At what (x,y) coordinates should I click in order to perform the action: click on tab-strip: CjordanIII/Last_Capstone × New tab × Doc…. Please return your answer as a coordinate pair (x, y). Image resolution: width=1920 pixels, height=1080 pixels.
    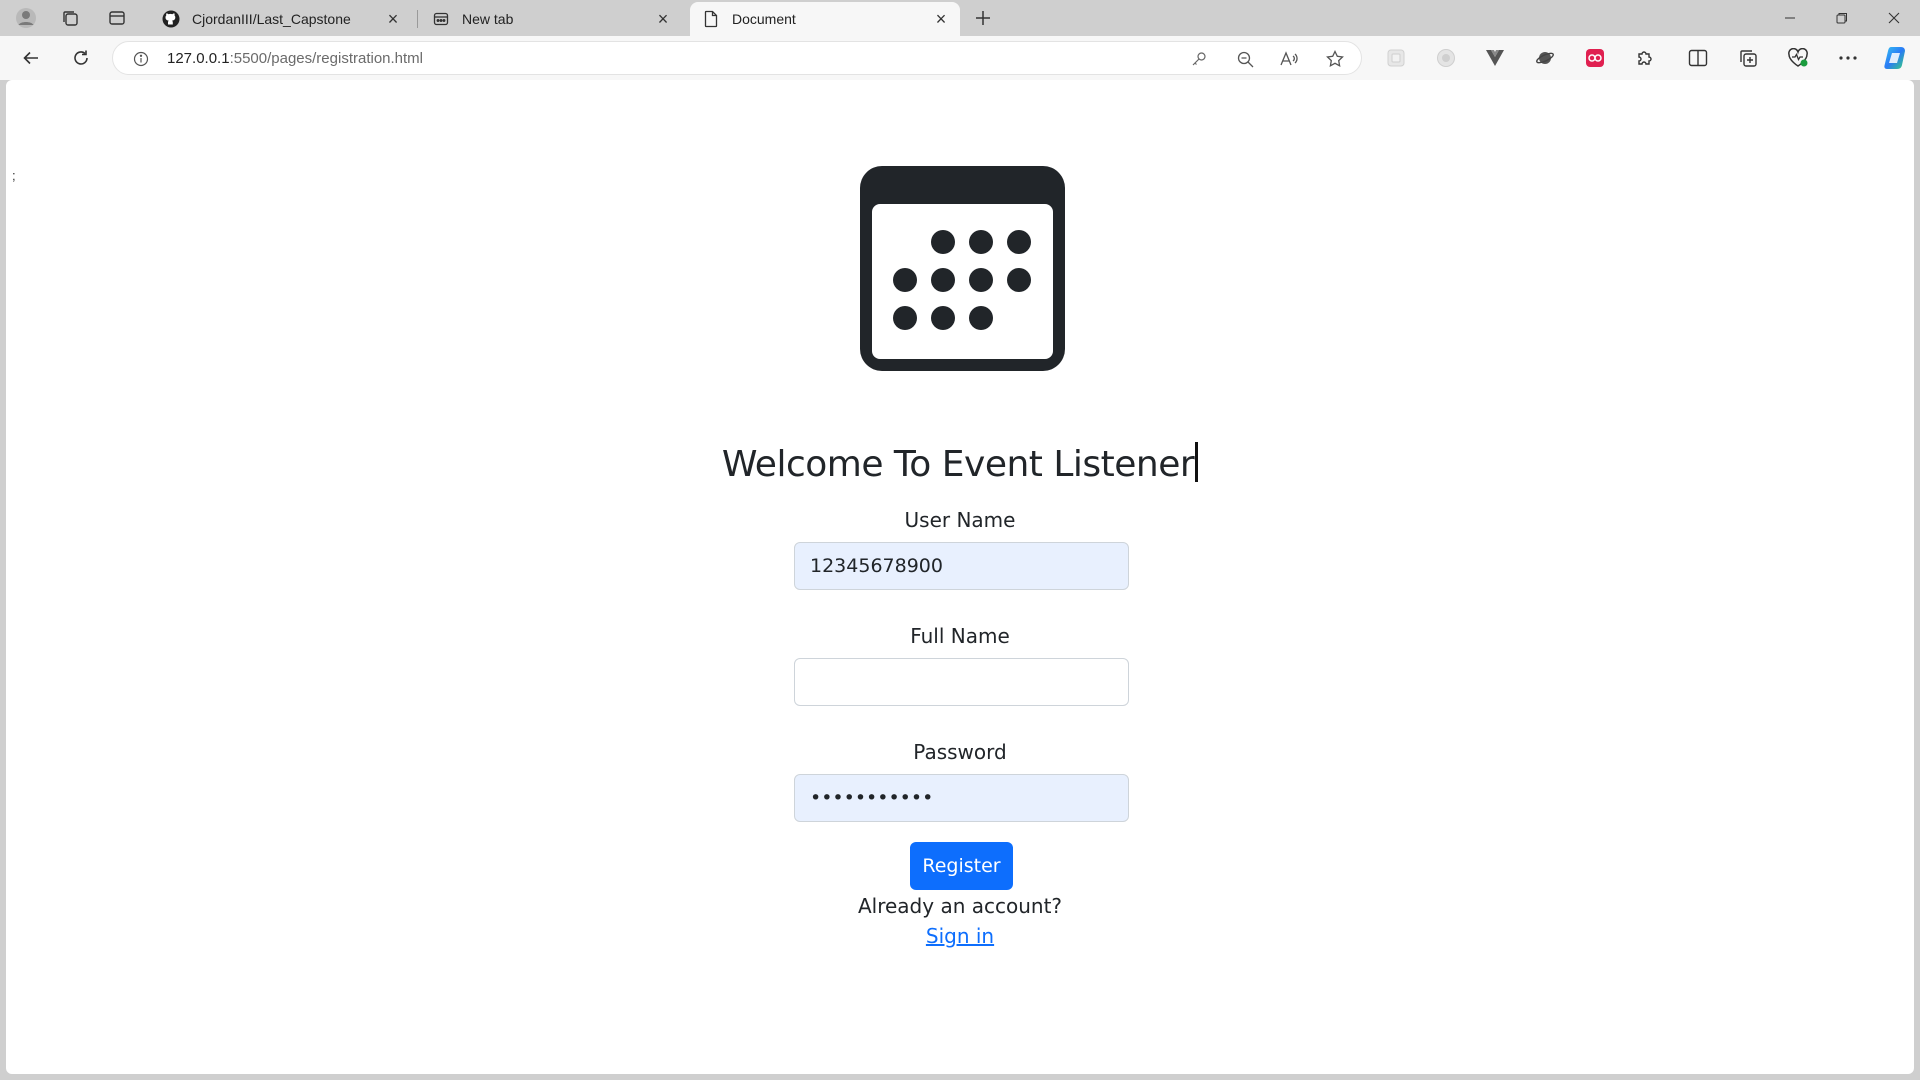
    Looking at the image, I should click on (960, 18).